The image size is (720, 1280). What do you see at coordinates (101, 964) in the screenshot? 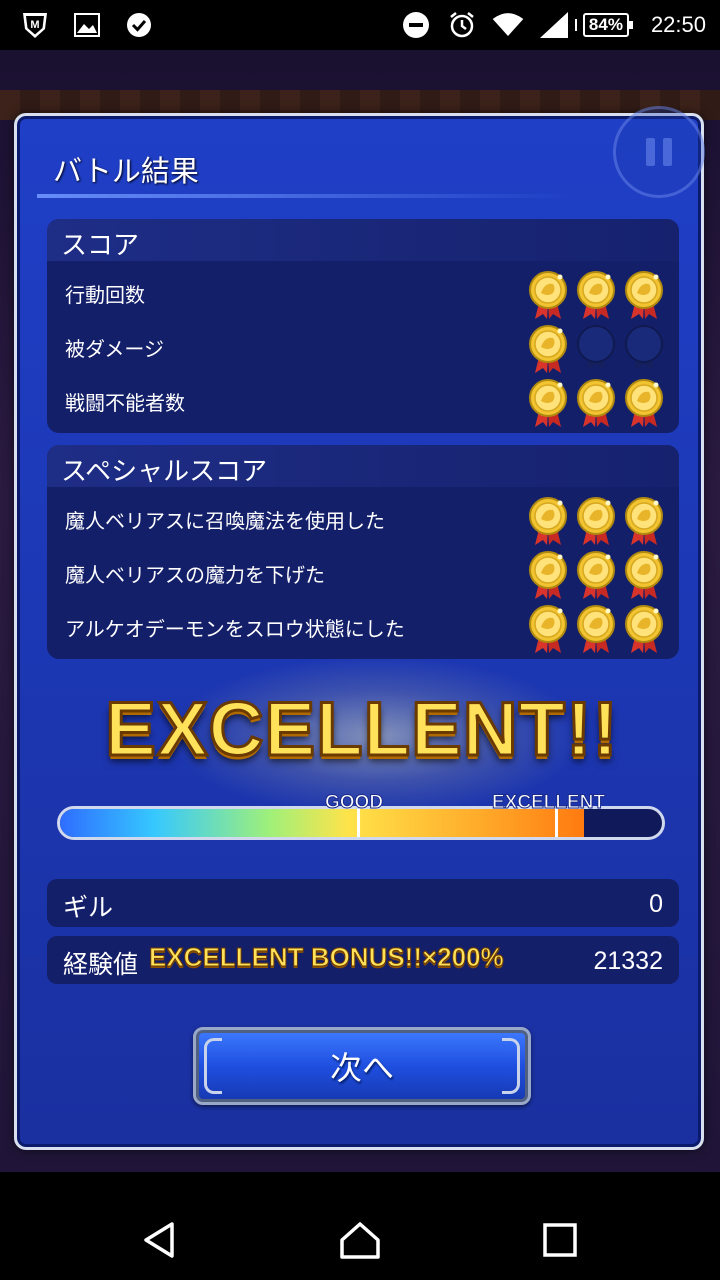
I see `exp-label: 経験値` at bounding box center [101, 964].